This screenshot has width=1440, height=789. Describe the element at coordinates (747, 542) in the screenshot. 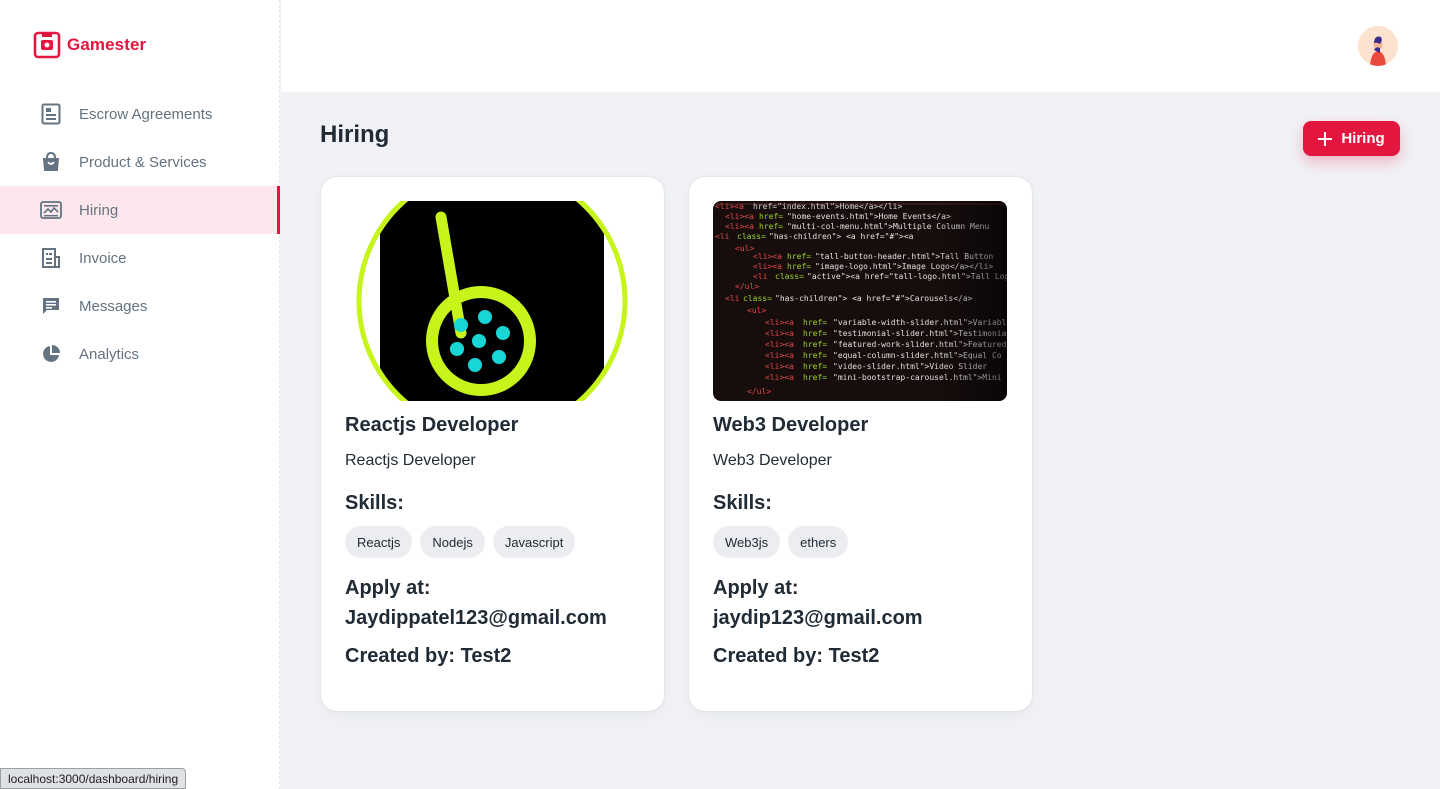

I see `skill-chip: Web3js` at that location.